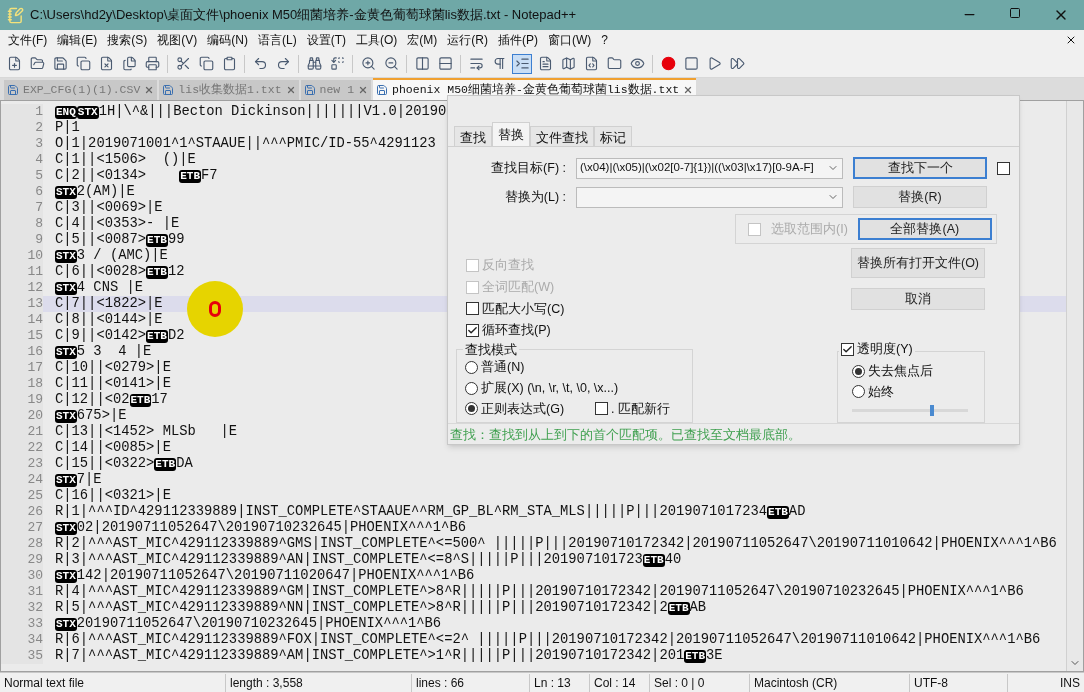 This screenshot has height=692, width=1084. I want to click on line-number: 2, so click(22, 128).